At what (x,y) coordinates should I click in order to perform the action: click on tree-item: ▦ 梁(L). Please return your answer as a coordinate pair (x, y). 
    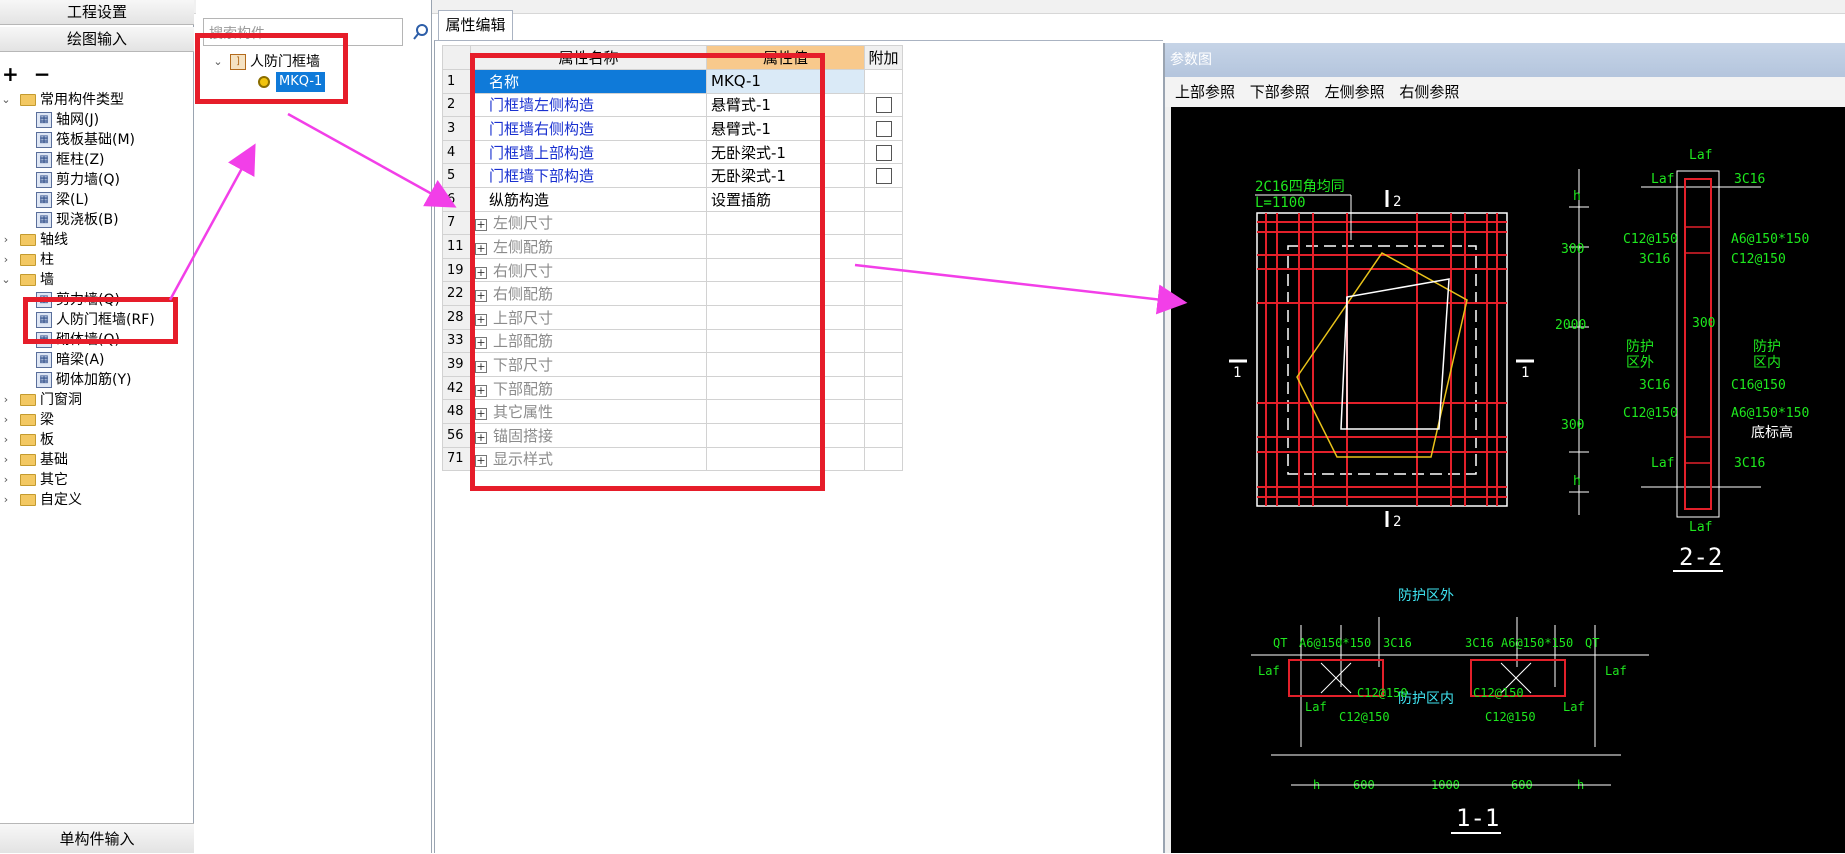
    Looking at the image, I should click on (62, 200).